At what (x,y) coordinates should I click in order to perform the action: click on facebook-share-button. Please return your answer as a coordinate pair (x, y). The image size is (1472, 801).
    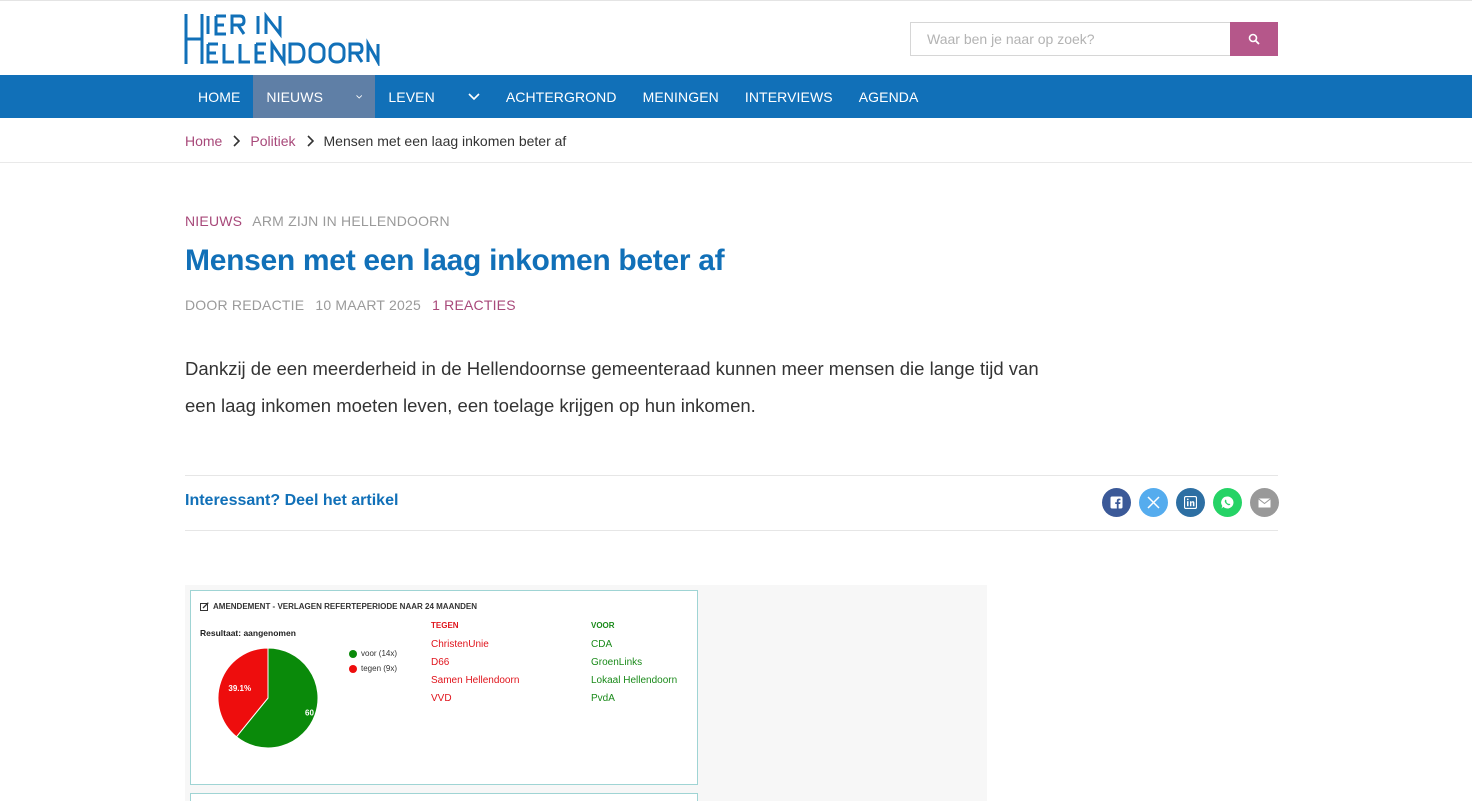
    Looking at the image, I should click on (1116, 502).